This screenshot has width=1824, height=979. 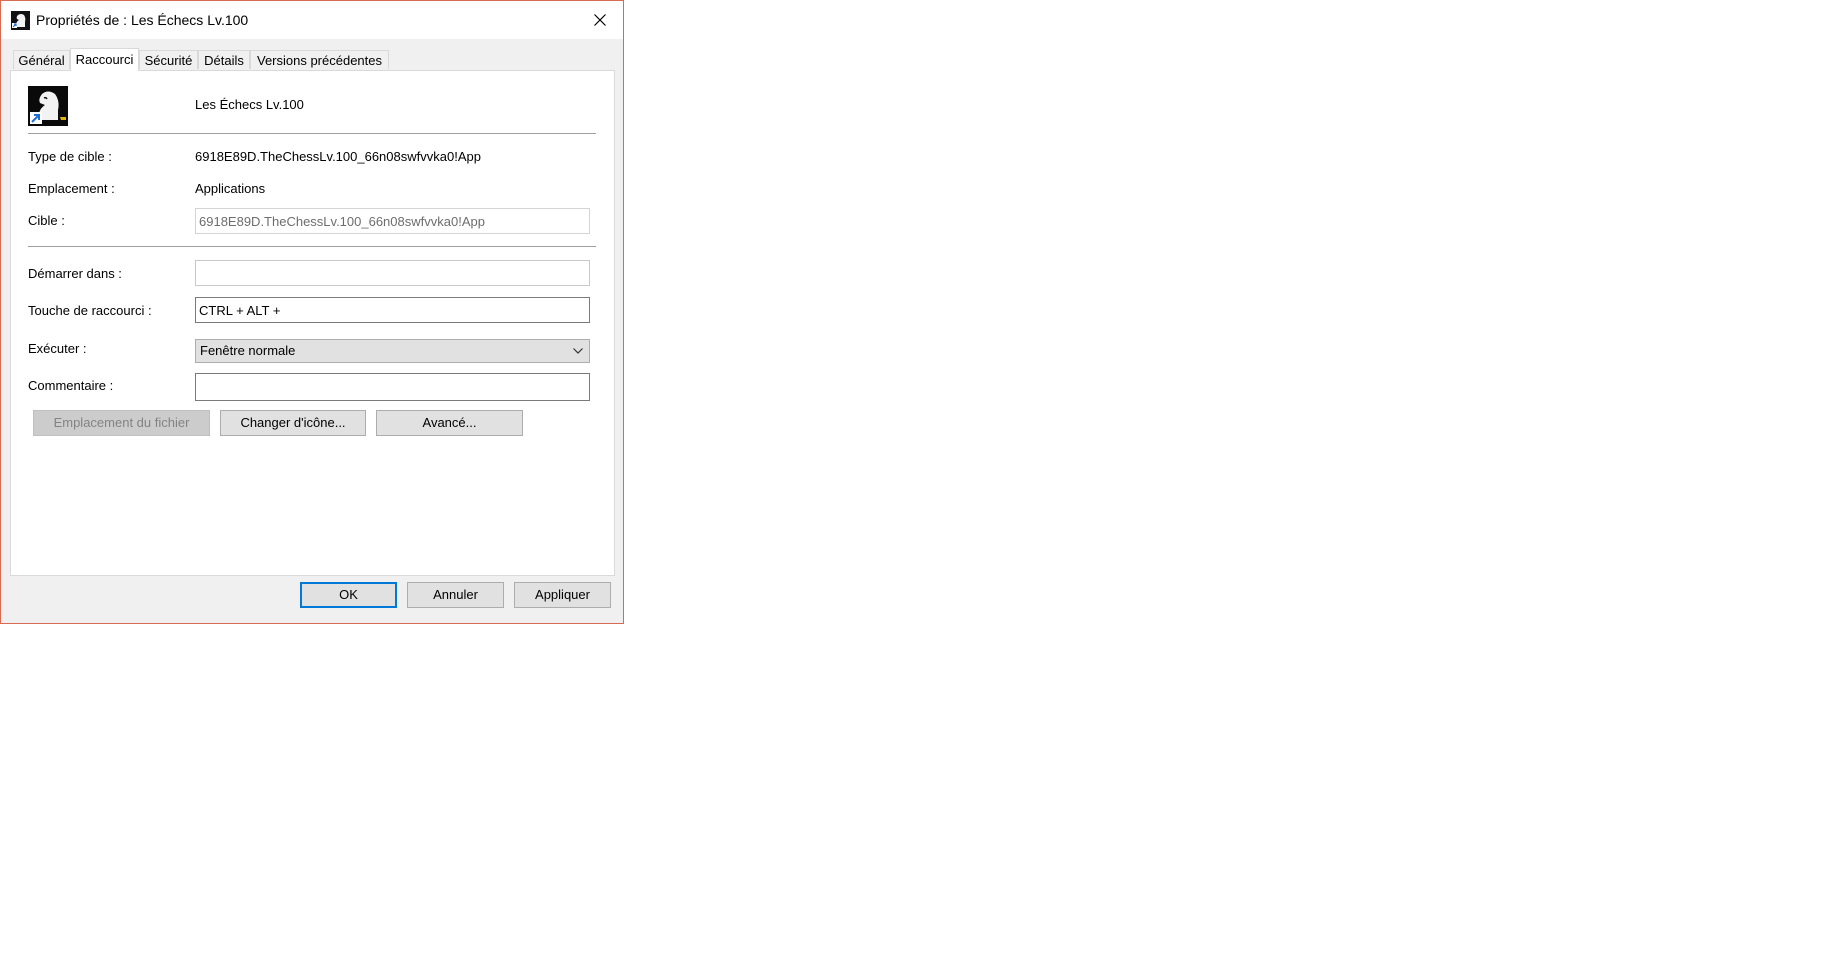 I want to click on run-label: Exécuter :, so click(x=57, y=348).